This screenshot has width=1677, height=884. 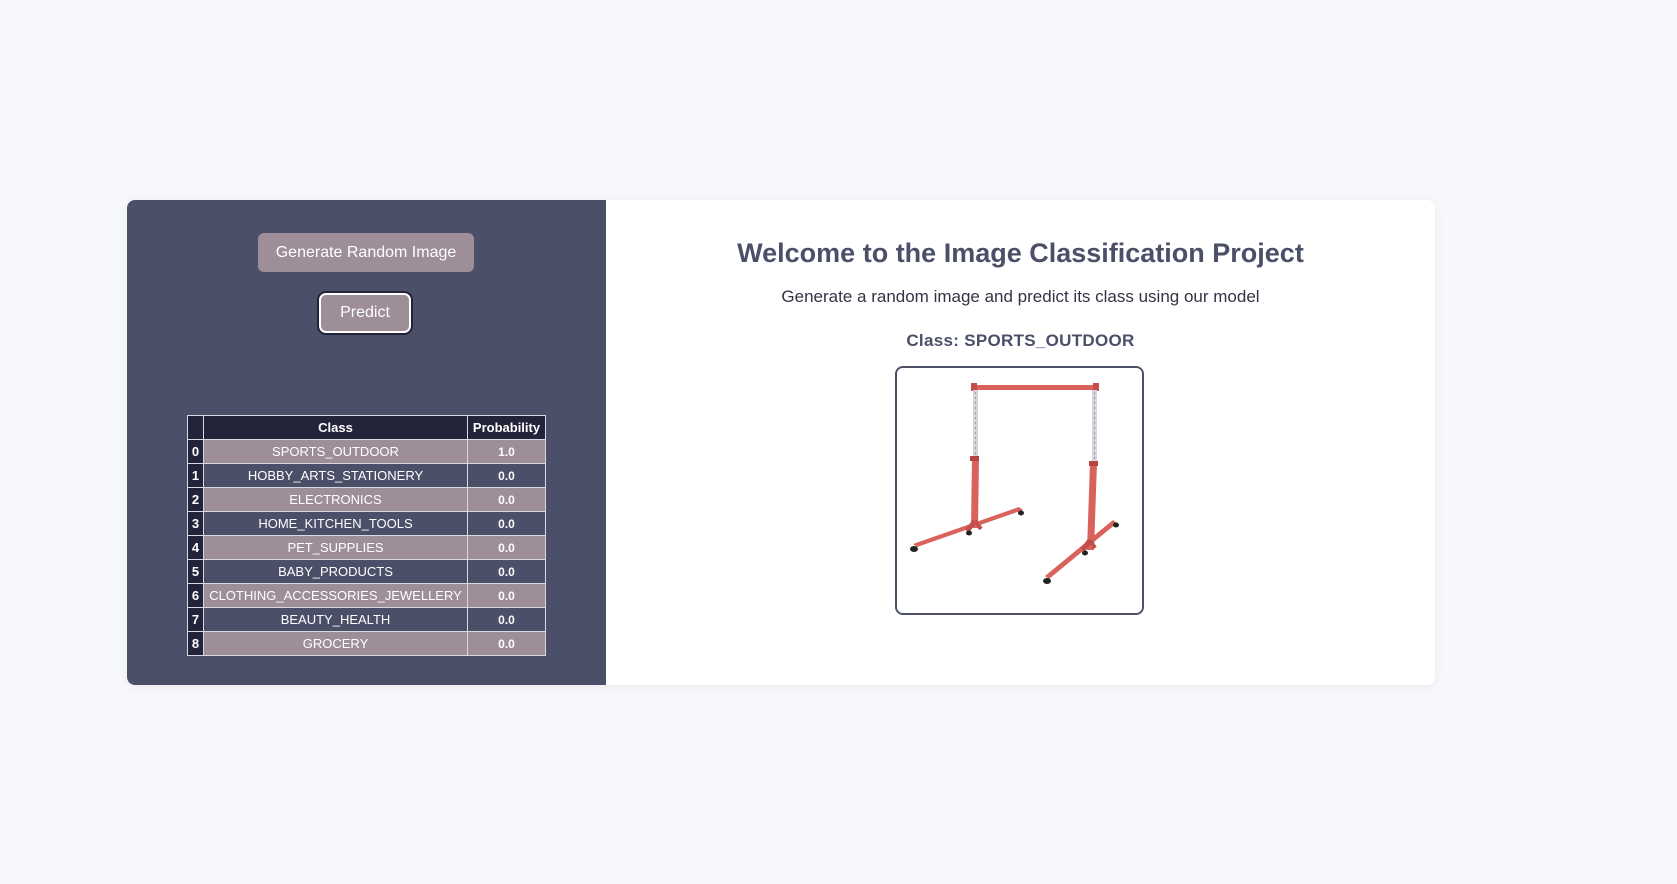 I want to click on row-probability: 1.0, so click(x=506, y=451).